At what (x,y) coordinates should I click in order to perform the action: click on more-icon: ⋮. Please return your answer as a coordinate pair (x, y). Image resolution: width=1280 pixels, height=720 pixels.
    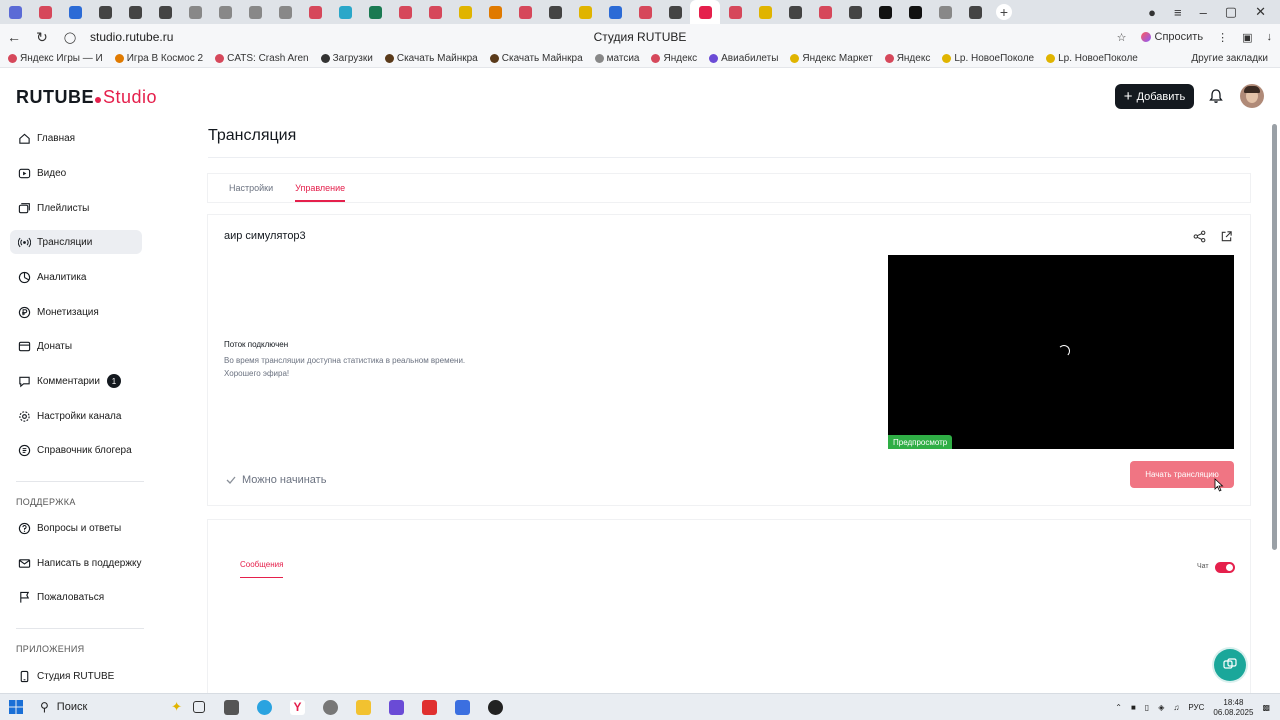
    Looking at the image, I should click on (1222, 37).